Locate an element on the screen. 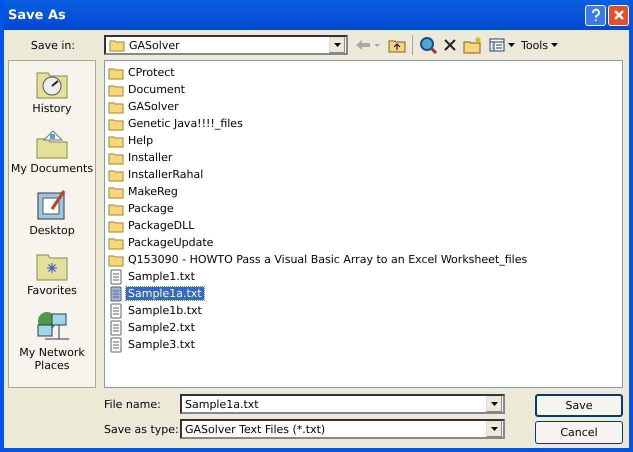  place-label: History is located at coordinates (52, 108).